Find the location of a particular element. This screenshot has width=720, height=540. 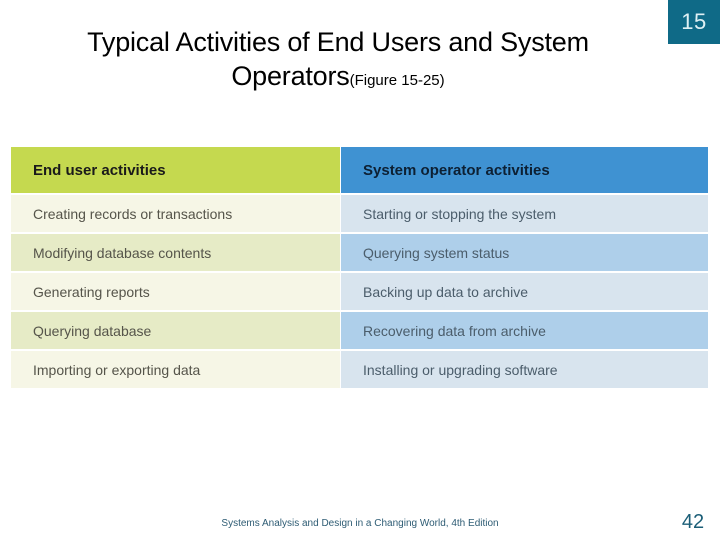

cell-system-operator-activity: Backing up data to archive is located at coordinates (524, 291).